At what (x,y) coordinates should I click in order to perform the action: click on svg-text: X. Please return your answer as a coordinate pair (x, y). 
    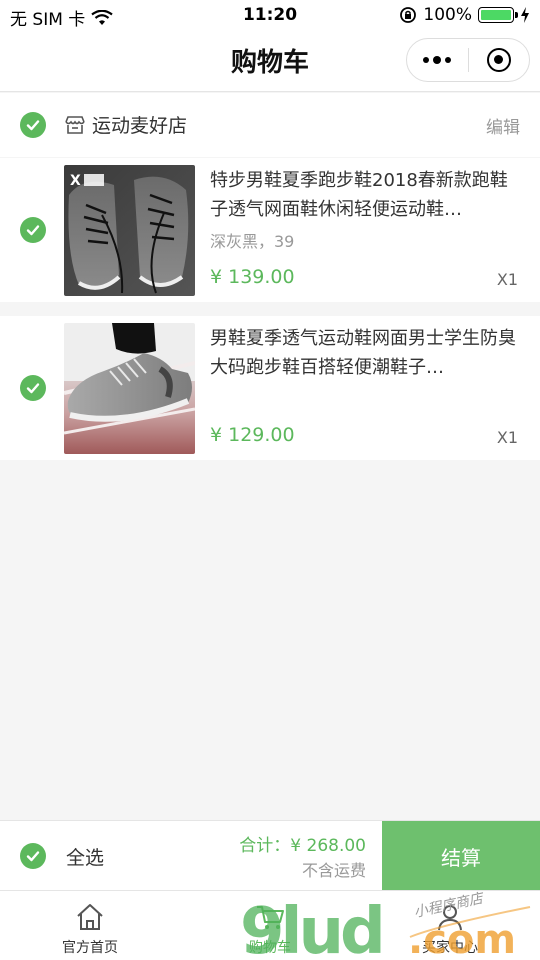
    Looking at the image, I should click on (75, 181).